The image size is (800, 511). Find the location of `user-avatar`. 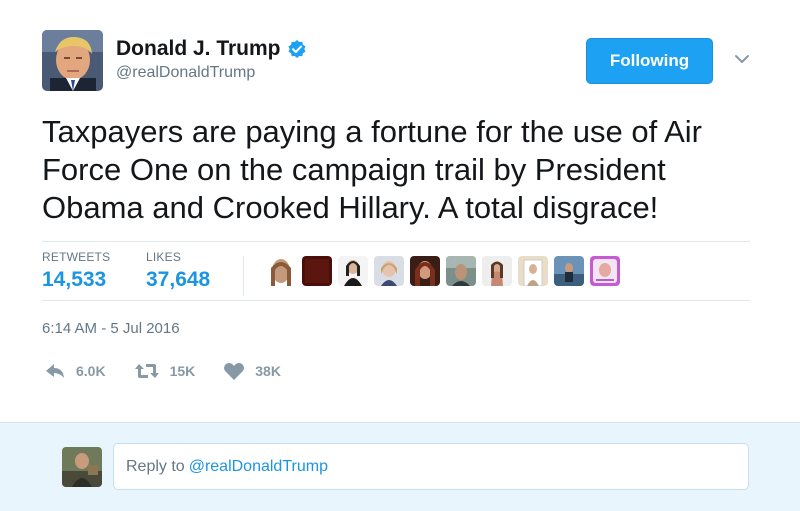

user-avatar is located at coordinates (72, 60).